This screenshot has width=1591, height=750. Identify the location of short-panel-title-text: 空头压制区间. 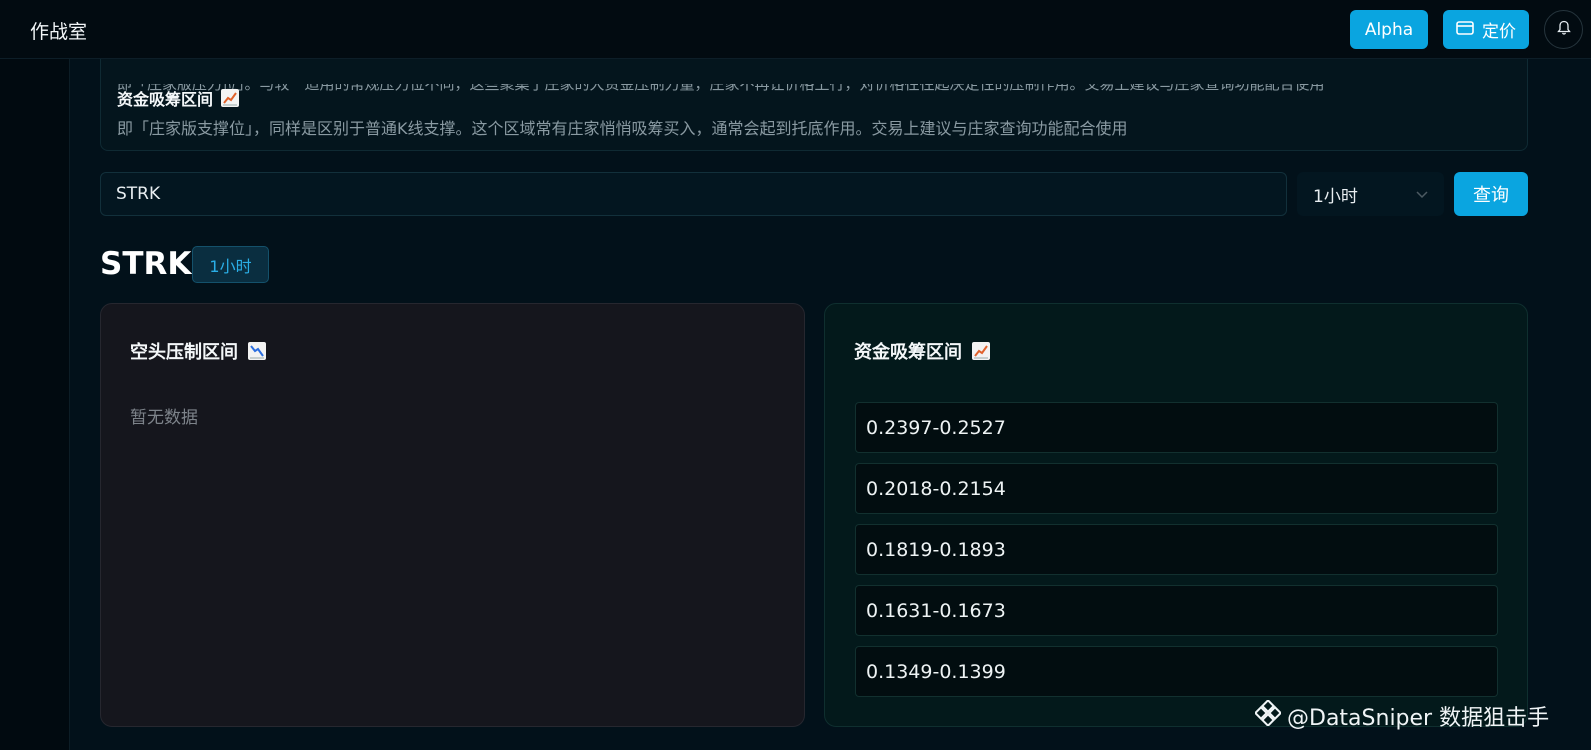
(184, 352).